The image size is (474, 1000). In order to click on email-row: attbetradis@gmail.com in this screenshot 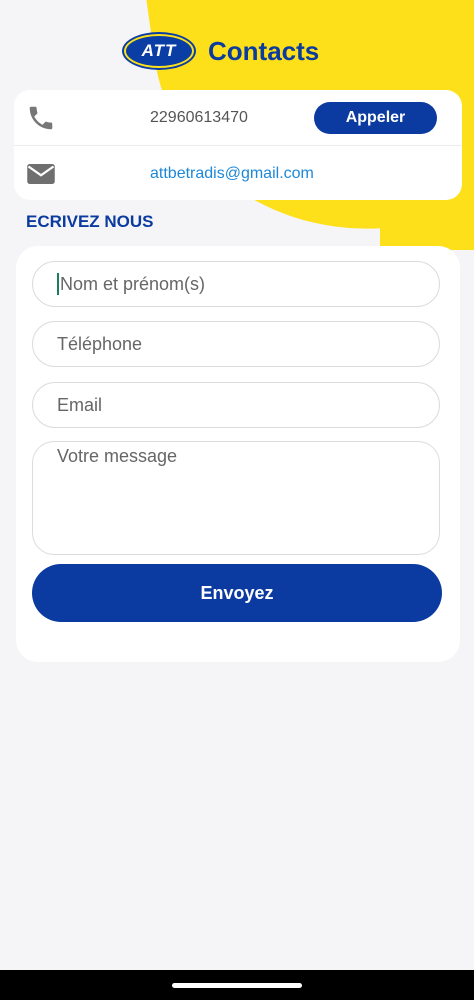, I will do `click(238, 173)`.